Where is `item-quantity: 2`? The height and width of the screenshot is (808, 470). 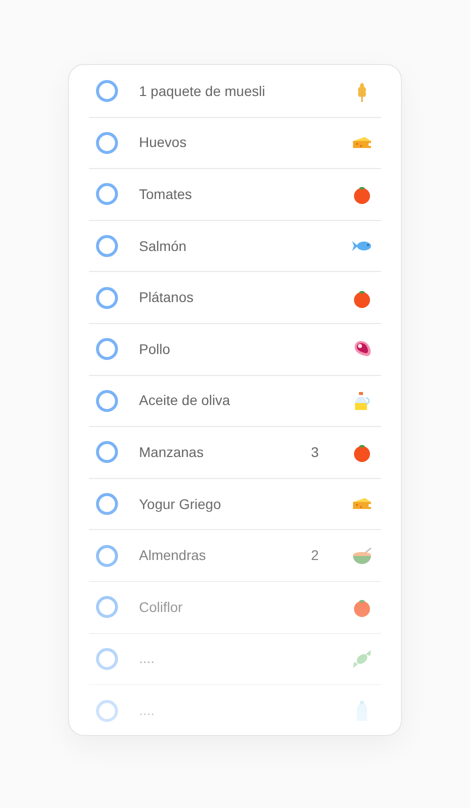
item-quantity: 2 is located at coordinates (315, 556).